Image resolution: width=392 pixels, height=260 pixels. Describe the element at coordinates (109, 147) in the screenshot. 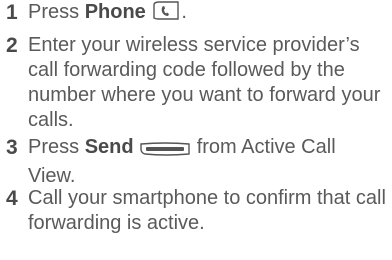

I see `key-name-send: Send` at that location.